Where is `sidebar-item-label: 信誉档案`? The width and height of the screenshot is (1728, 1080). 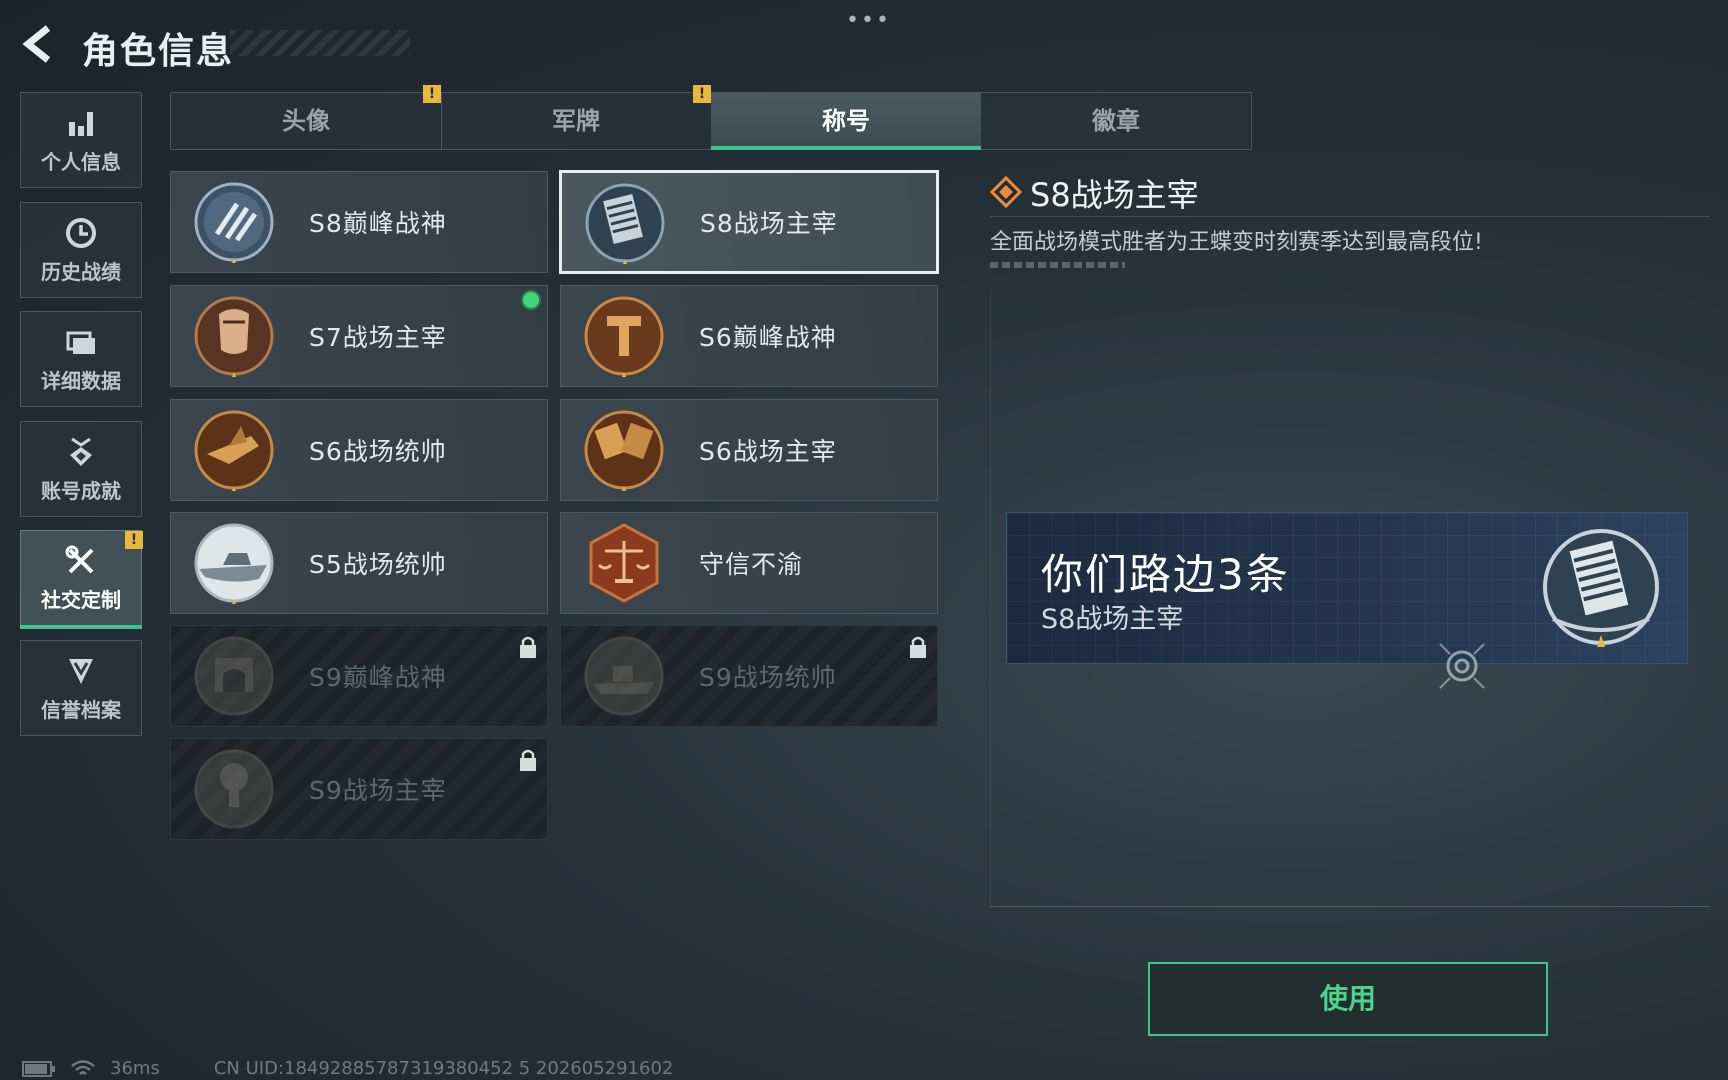
sidebar-item-label: 信誉档案 is located at coordinates (81, 709).